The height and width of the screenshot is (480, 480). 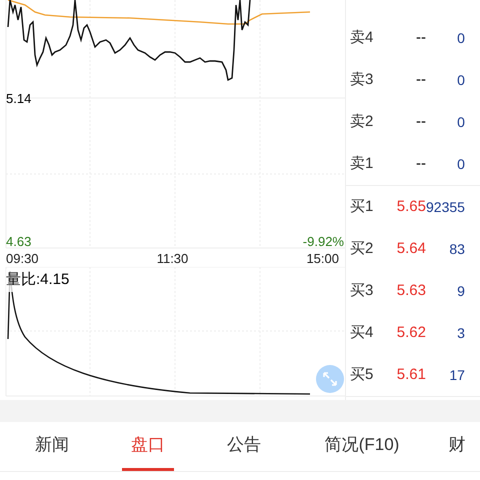 What do you see at coordinates (19, 242) in the screenshot?
I see `low-price-label: 4.63` at bounding box center [19, 242].